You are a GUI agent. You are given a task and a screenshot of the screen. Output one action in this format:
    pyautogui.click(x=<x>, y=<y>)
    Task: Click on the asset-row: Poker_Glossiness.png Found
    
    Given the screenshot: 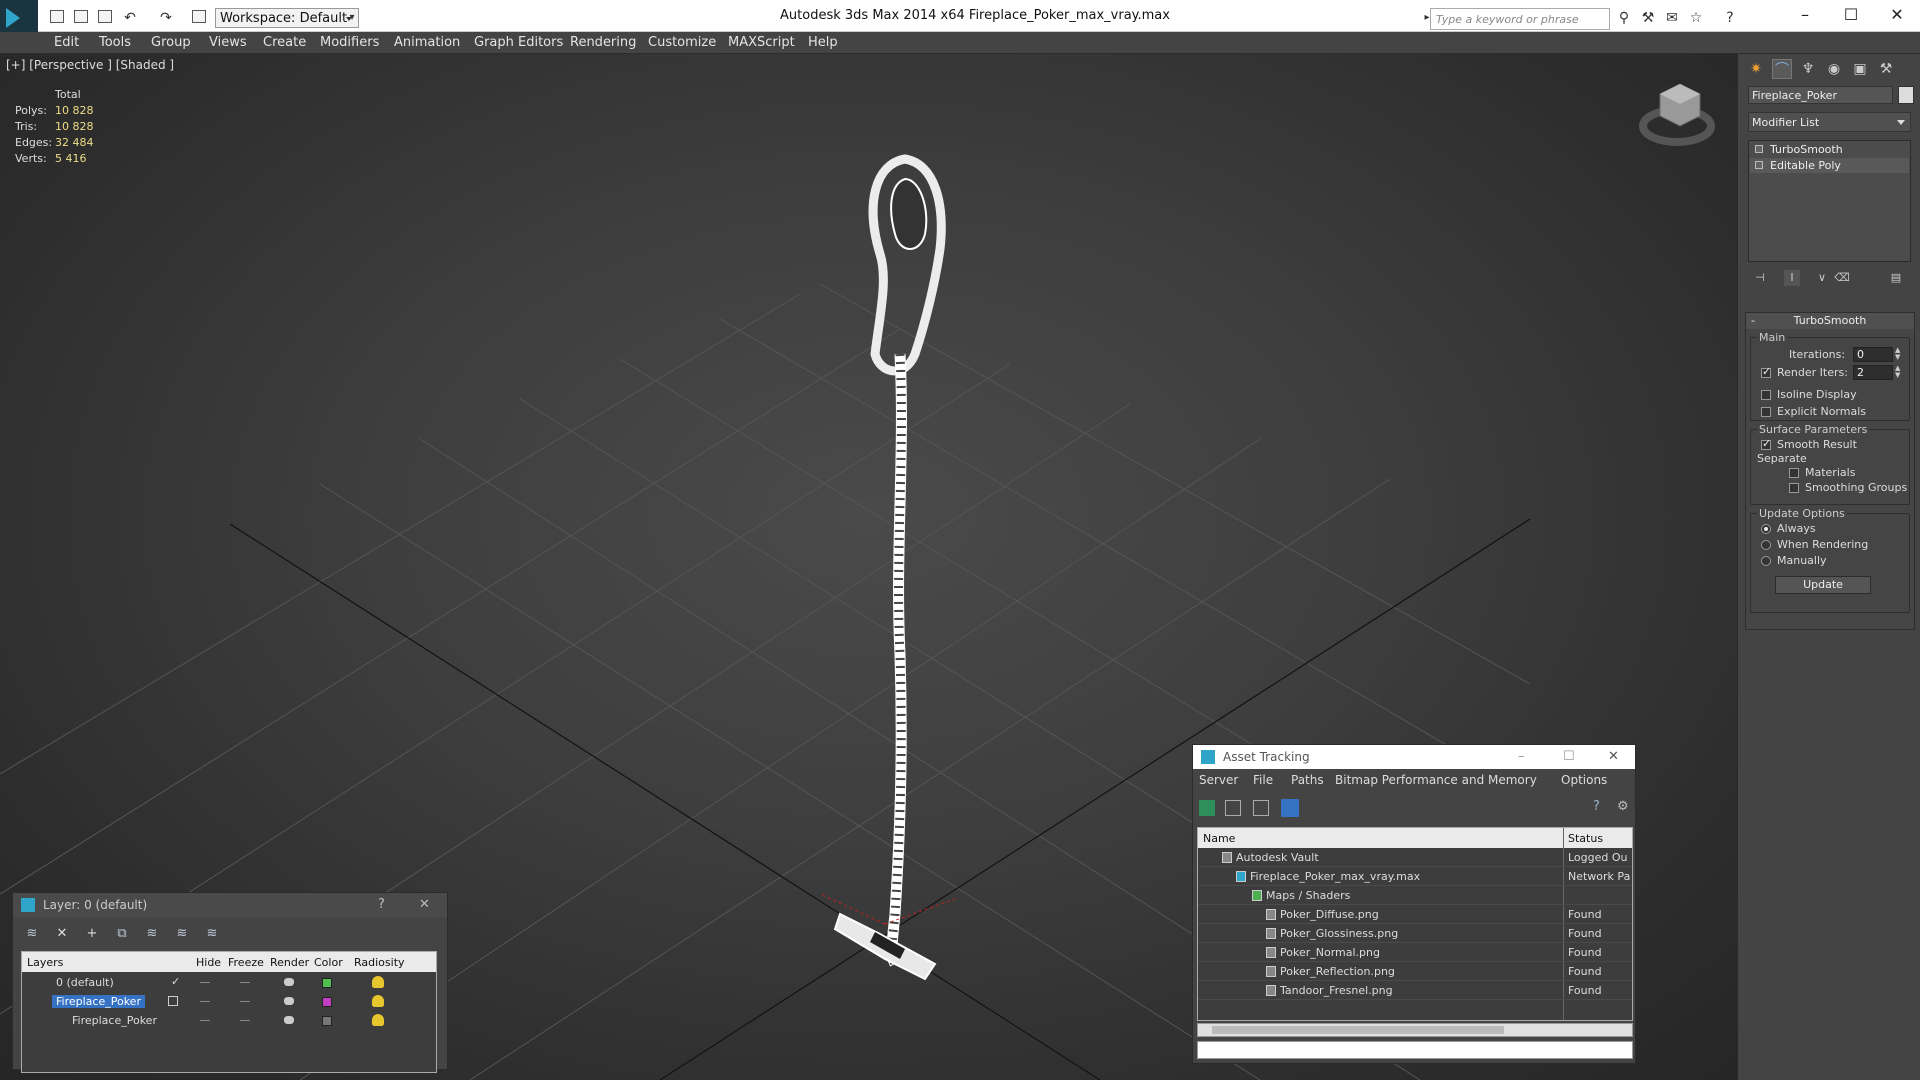 What is the action you would take?
    pyautogui.click(x=1415, y=933)
    